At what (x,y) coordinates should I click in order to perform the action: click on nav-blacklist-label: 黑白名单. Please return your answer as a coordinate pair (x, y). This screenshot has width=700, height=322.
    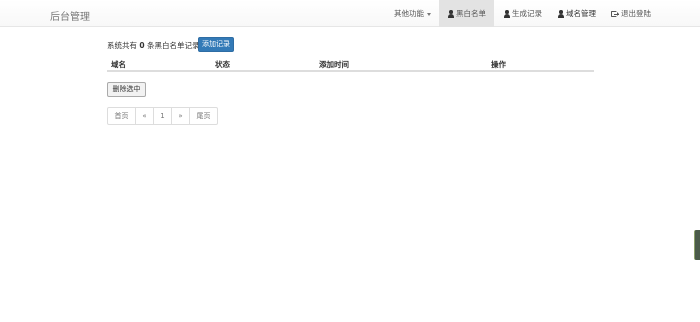
    Looking at the image, I should click on (471, 13).